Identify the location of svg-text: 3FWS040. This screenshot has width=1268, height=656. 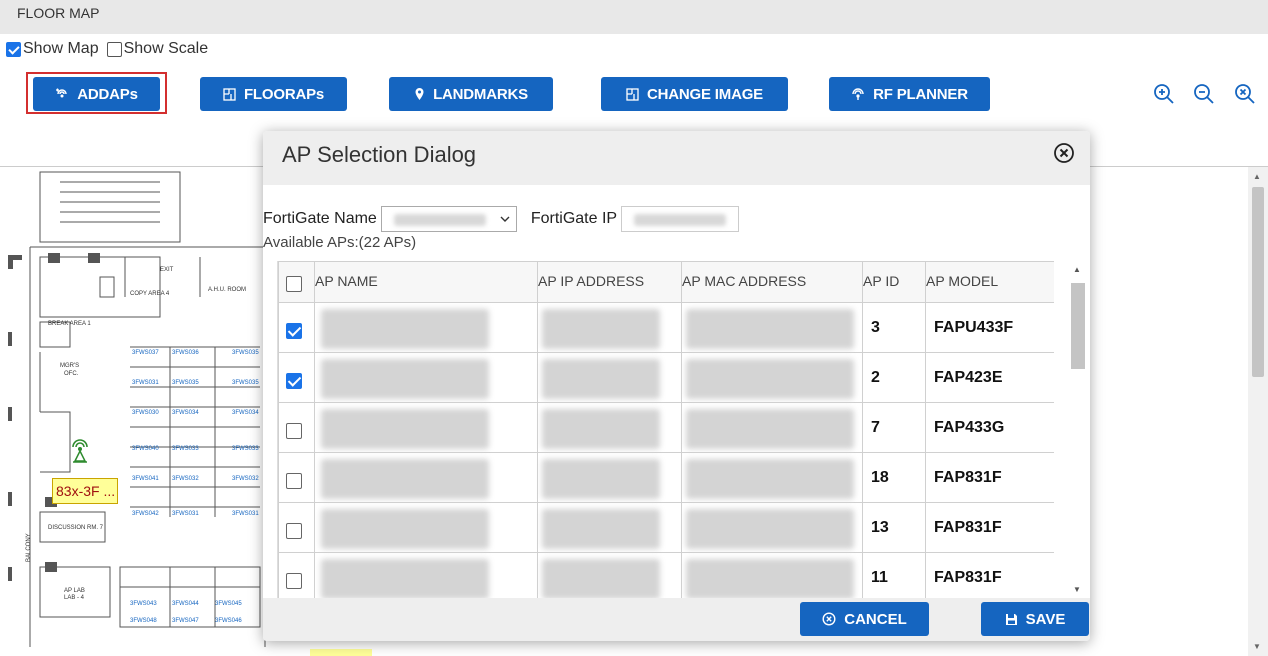
(145, 449).